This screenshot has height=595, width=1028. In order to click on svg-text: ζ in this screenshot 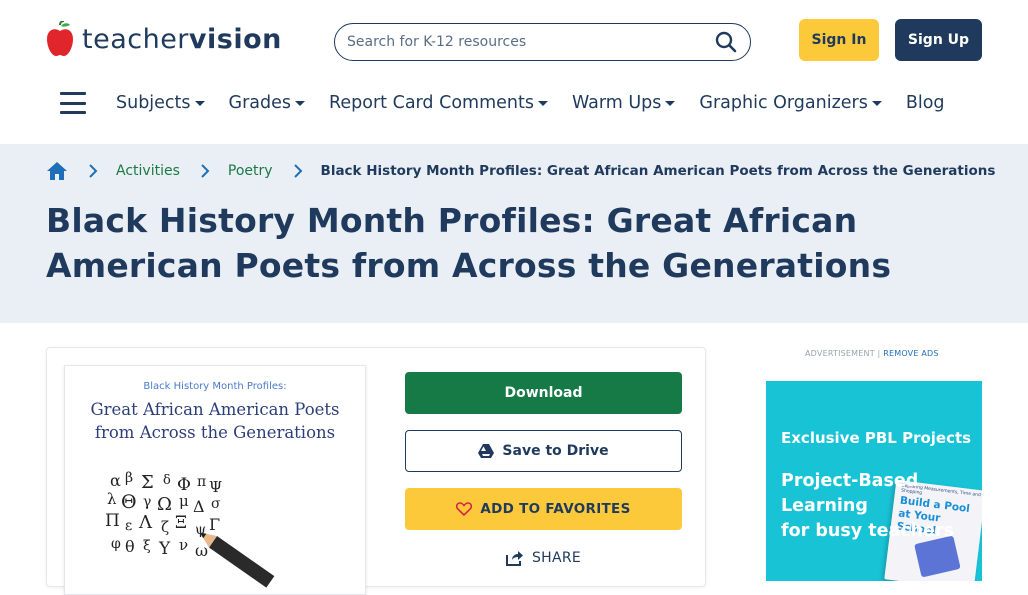, I will do `click(165, 527)`.